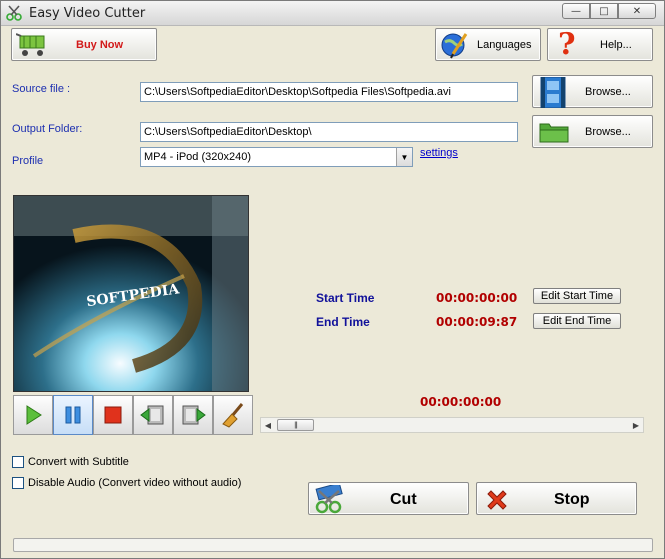  I want to click on buy-now-button: Buy Now, so click(84, 44).